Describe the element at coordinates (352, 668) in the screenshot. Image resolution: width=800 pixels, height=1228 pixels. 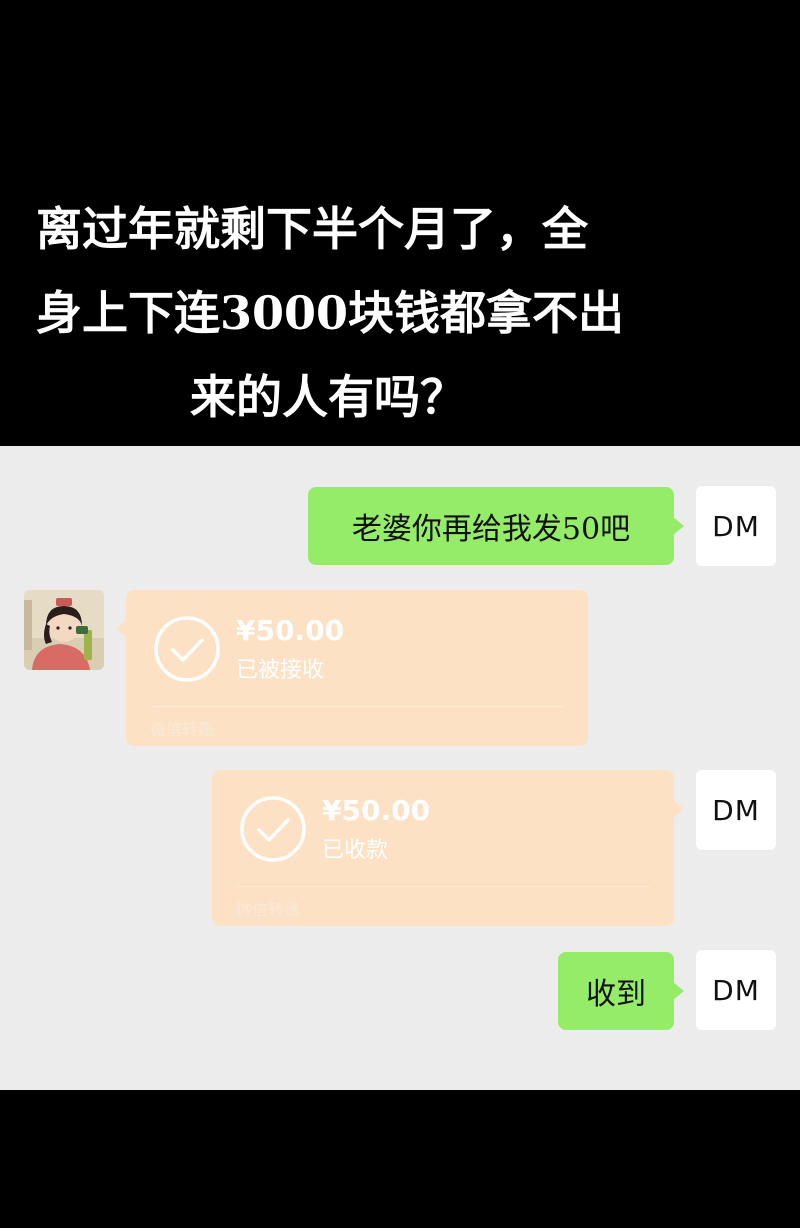
I see `transfer-card-received: ¥50.00 已被接收 微信转账` at that location.